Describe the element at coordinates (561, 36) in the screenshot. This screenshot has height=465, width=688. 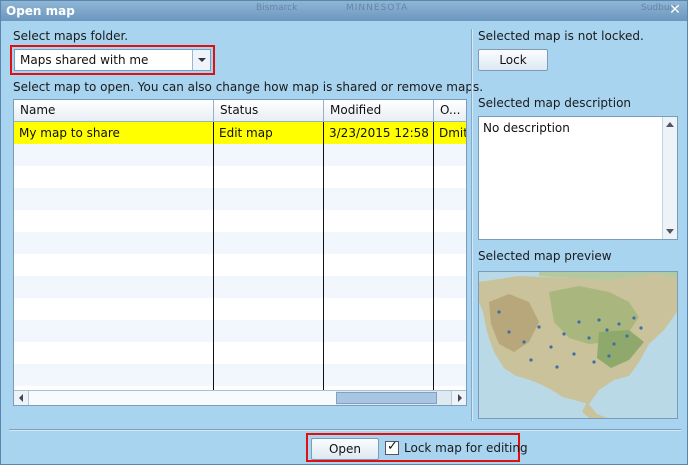
I see `lock-status-text: Selected map is not locked.` at that location.